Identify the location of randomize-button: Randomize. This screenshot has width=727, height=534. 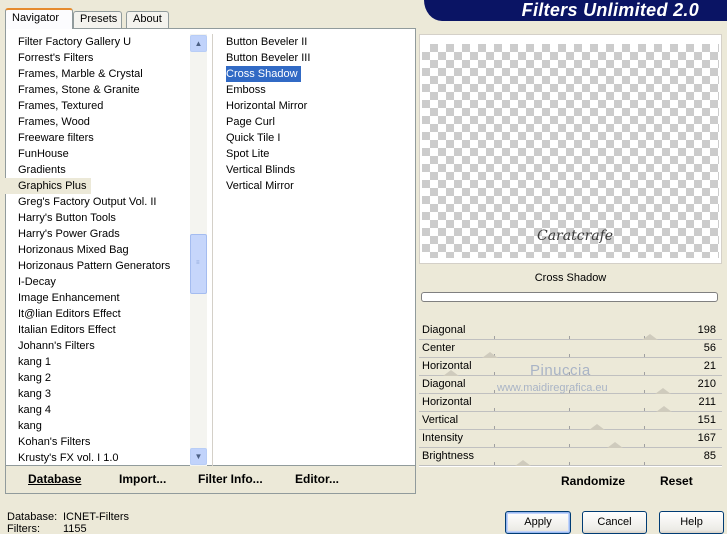
(593, 481).